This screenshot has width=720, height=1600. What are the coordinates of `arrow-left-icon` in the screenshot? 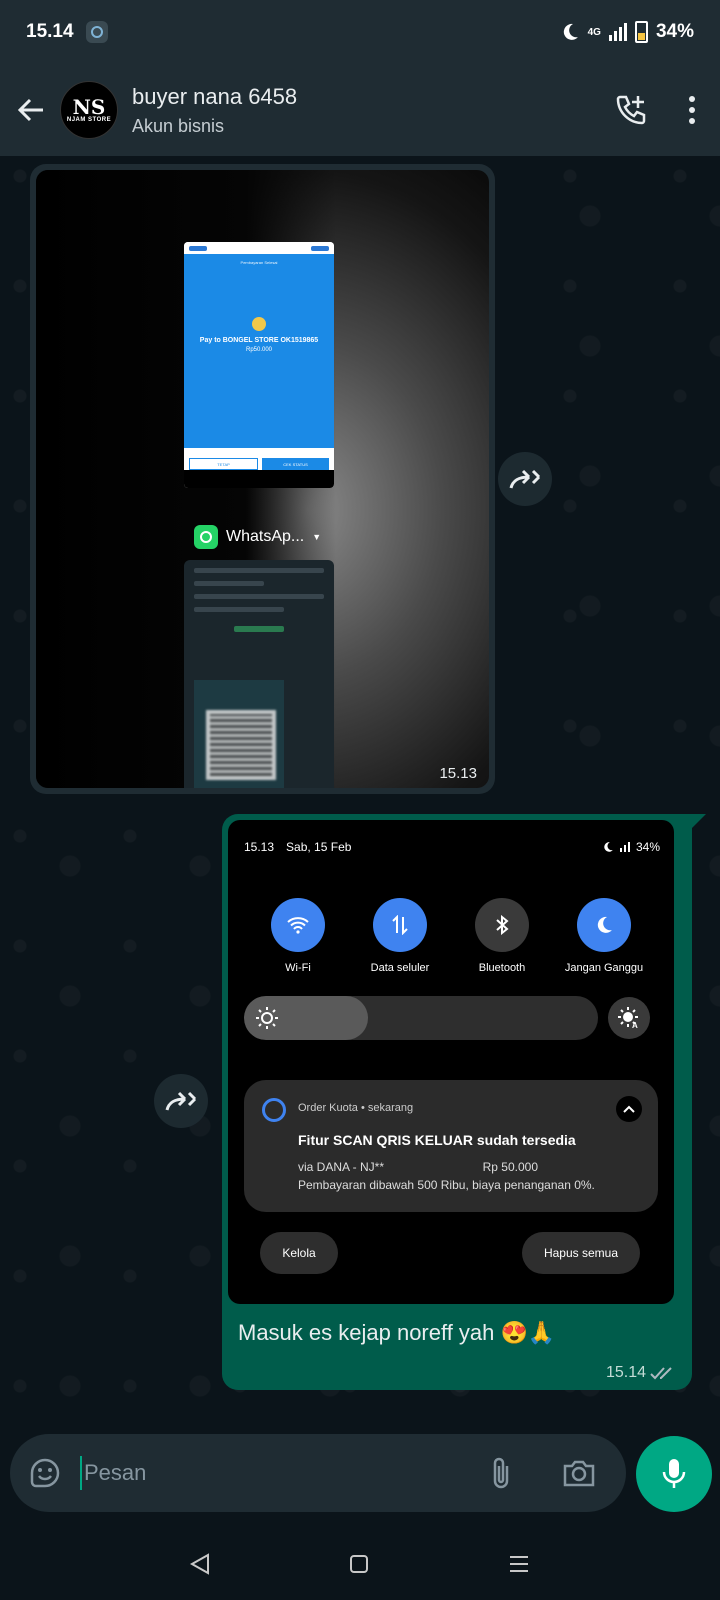 It's located at (30, 110).